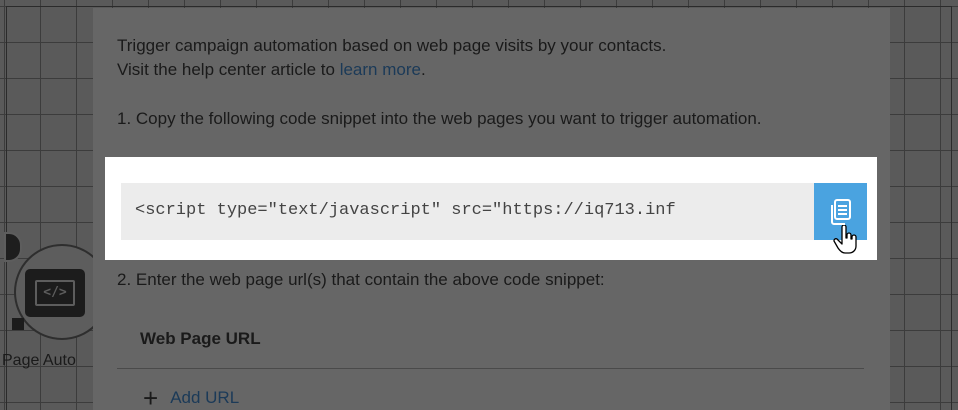  Describe the element at coordinates (228, 69) in the screenshot. I see `intro-text-help: Visit the help center article to` at that location.